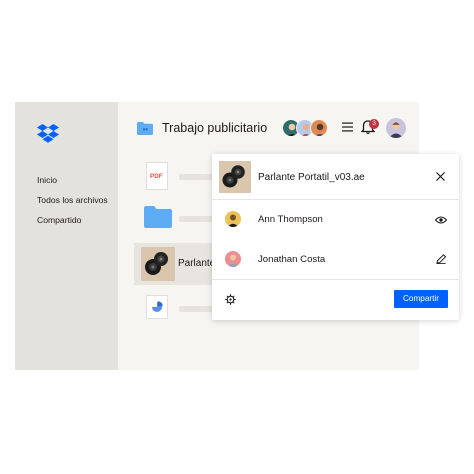  What do you see at coordinates (157, 176) in the screenshot?
I see `pdf-file-icon: PDF` at bounding box center [157, 176].